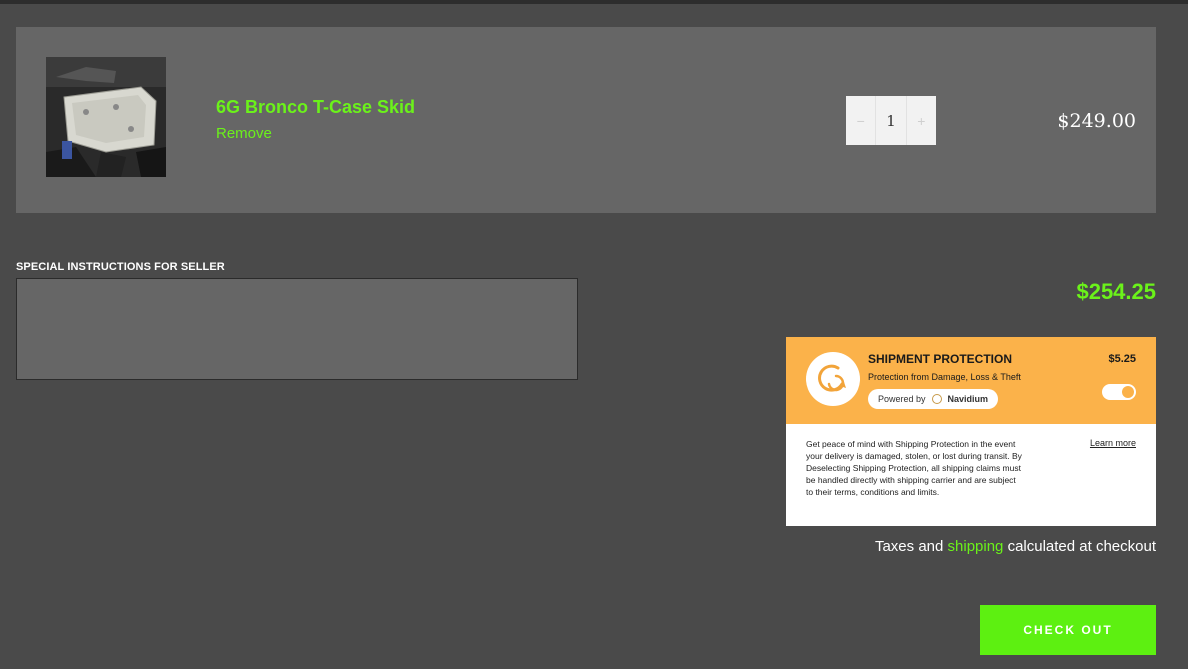 The height and width of the screenshot is (669, 1188). Describe the element at coordinates (594, 2) in the screenshot. I see `top-bar` at that location.